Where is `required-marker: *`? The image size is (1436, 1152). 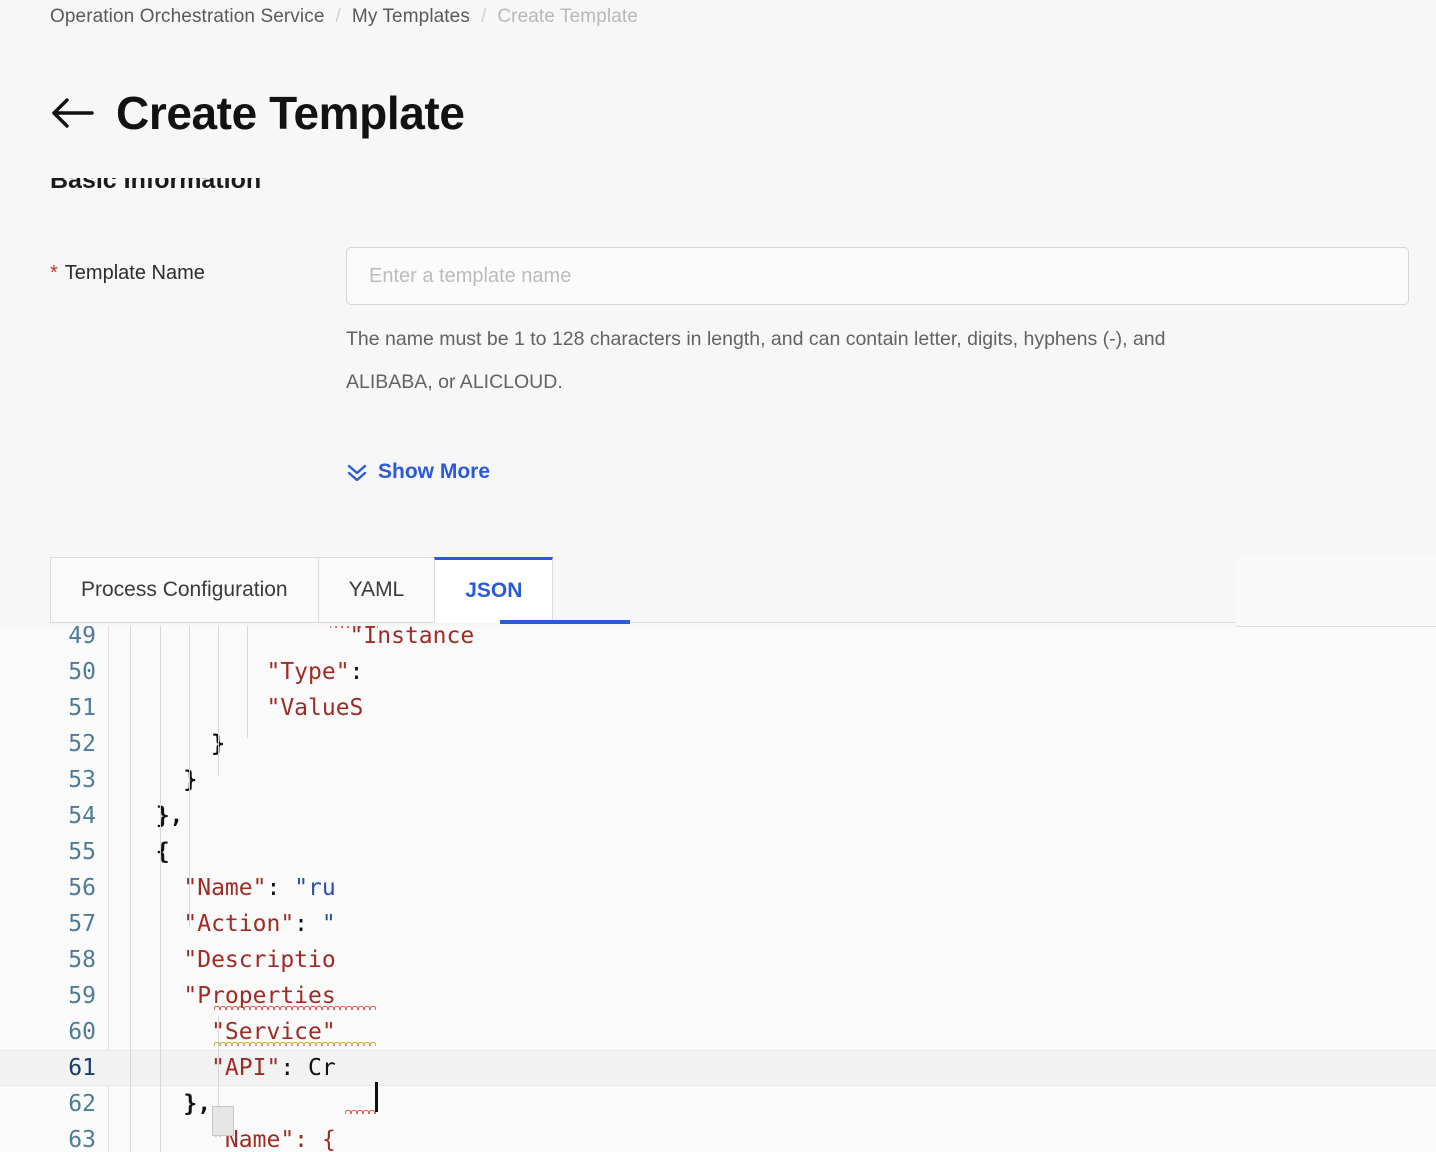
required-marker: * is located at coordinates (54, 273).